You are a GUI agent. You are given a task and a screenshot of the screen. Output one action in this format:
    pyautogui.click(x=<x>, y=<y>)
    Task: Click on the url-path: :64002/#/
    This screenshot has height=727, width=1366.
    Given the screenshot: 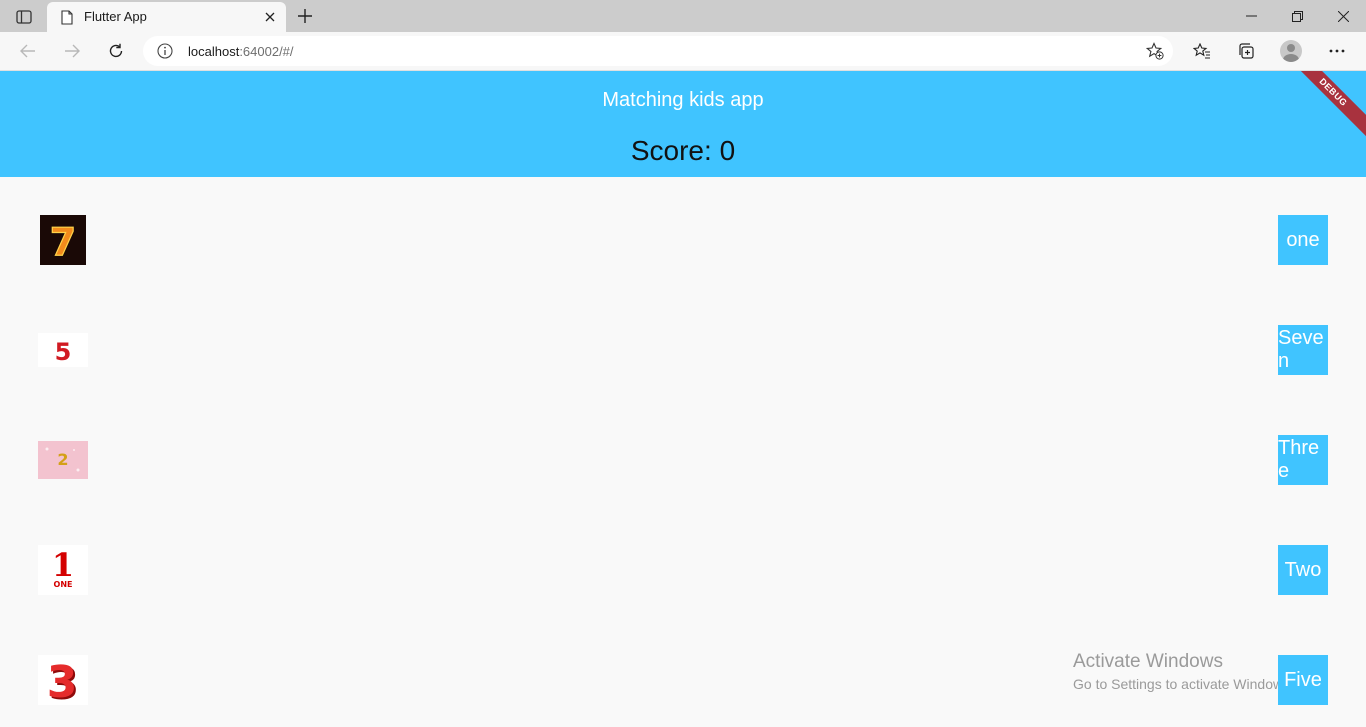 What is the action you would take?
    pyautogui.click(x=266, y=51)
    